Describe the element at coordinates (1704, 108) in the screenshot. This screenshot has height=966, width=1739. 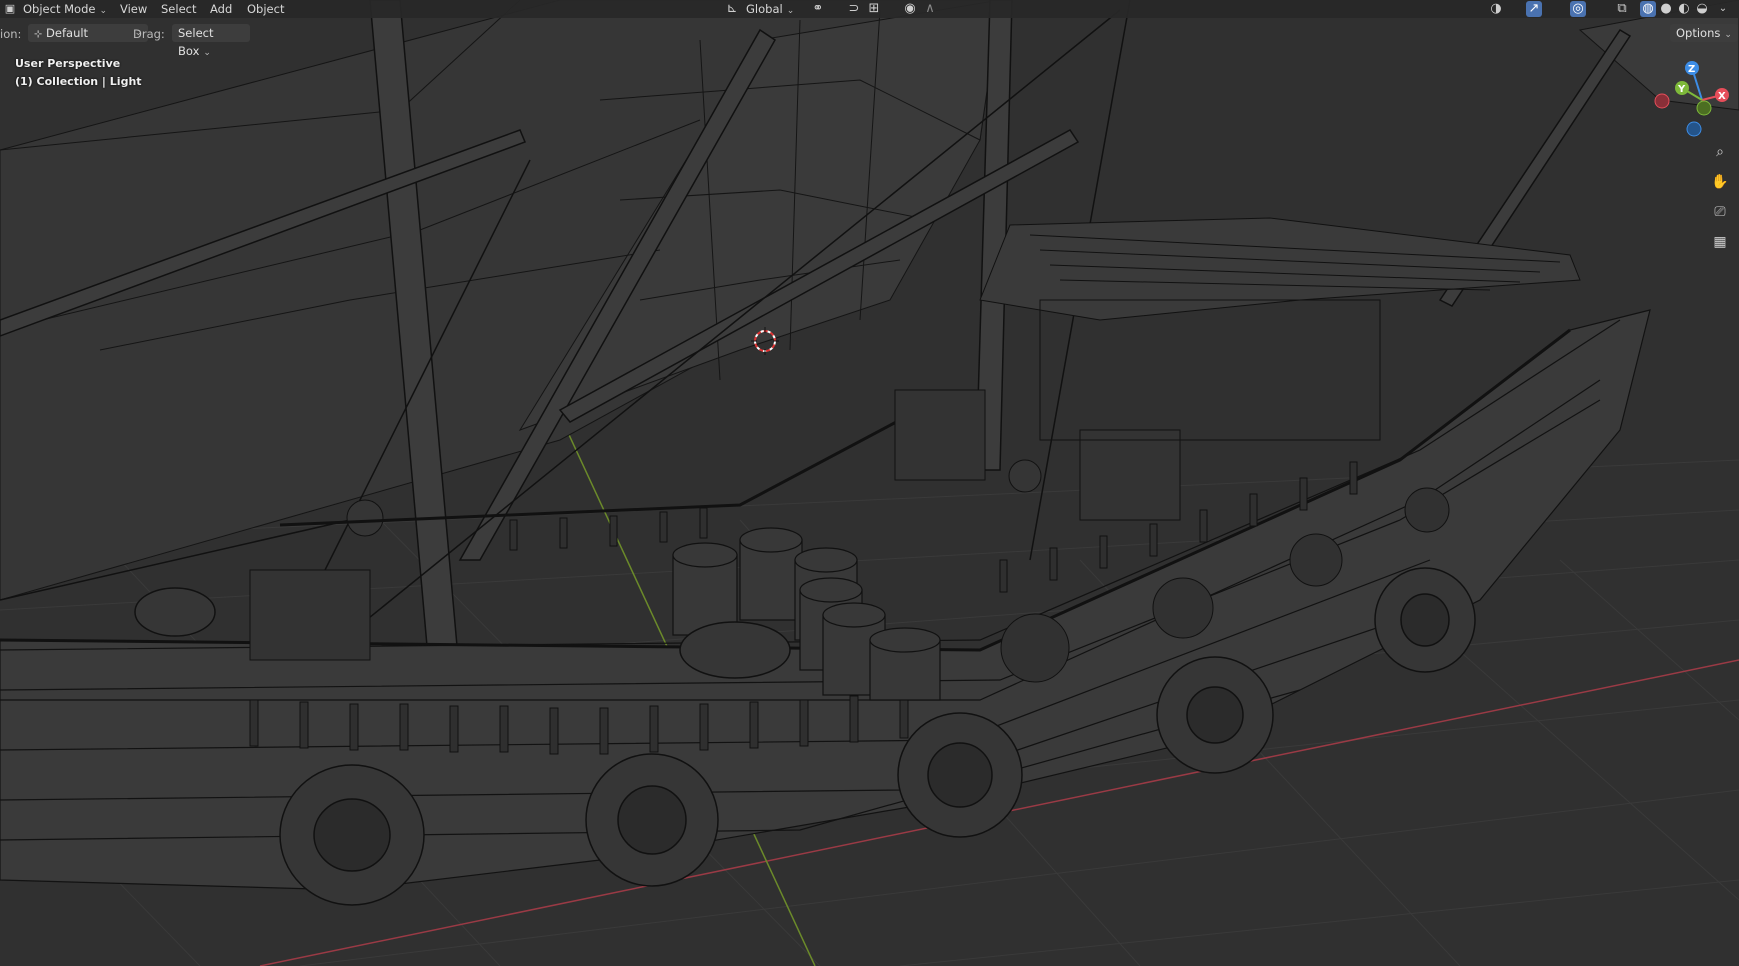
I see `gizmo-neg-y` at that location.